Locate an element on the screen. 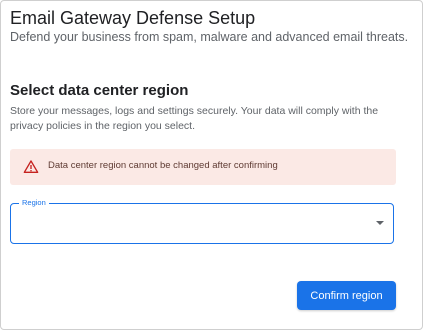 The image size is (423, 330). region-select: Region is located at coordinates (202, 221).